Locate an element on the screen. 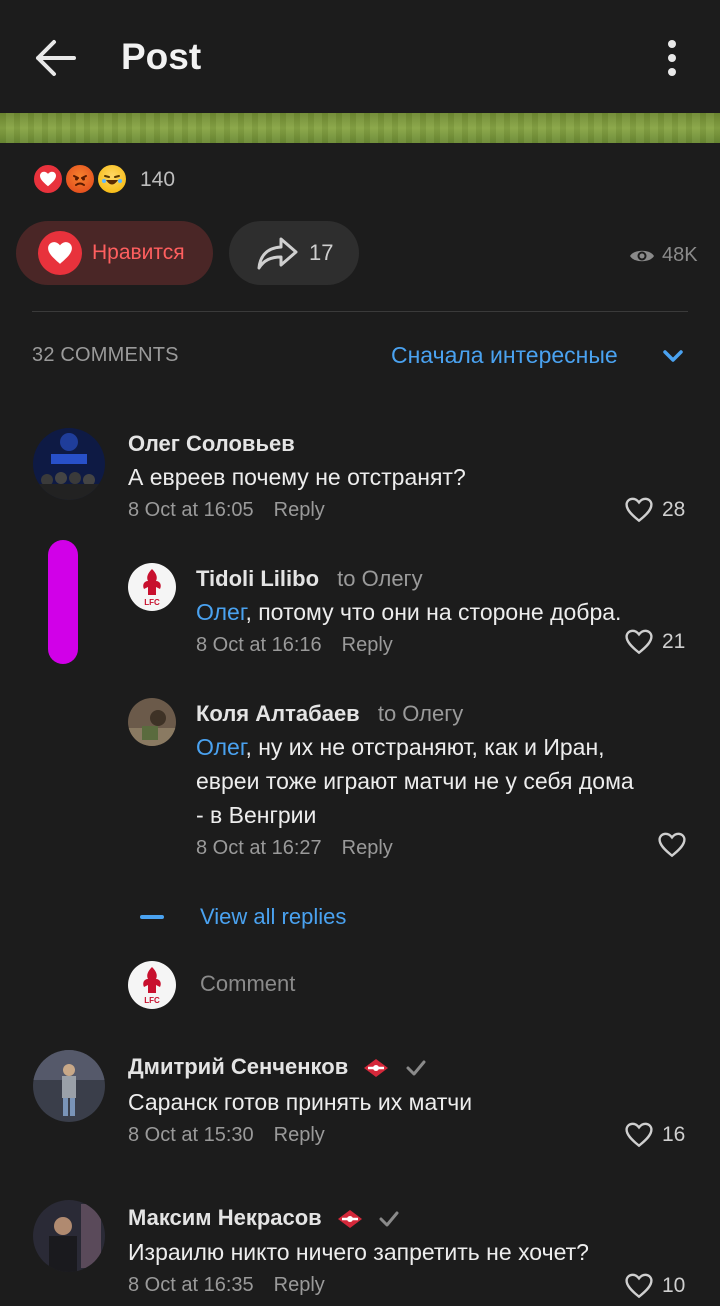  view-all-replies-link: View all replies is located at coordinates (273, 917).